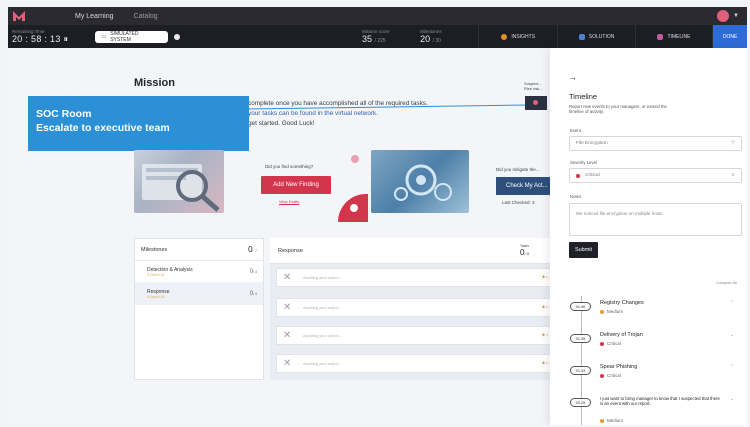 Image resolution: width=750 pixels, height=427 pixels. What do you see at coordinates (290, 250) in the screenshot?
I see `response-heading: Response` at bounding box center [290, 250].